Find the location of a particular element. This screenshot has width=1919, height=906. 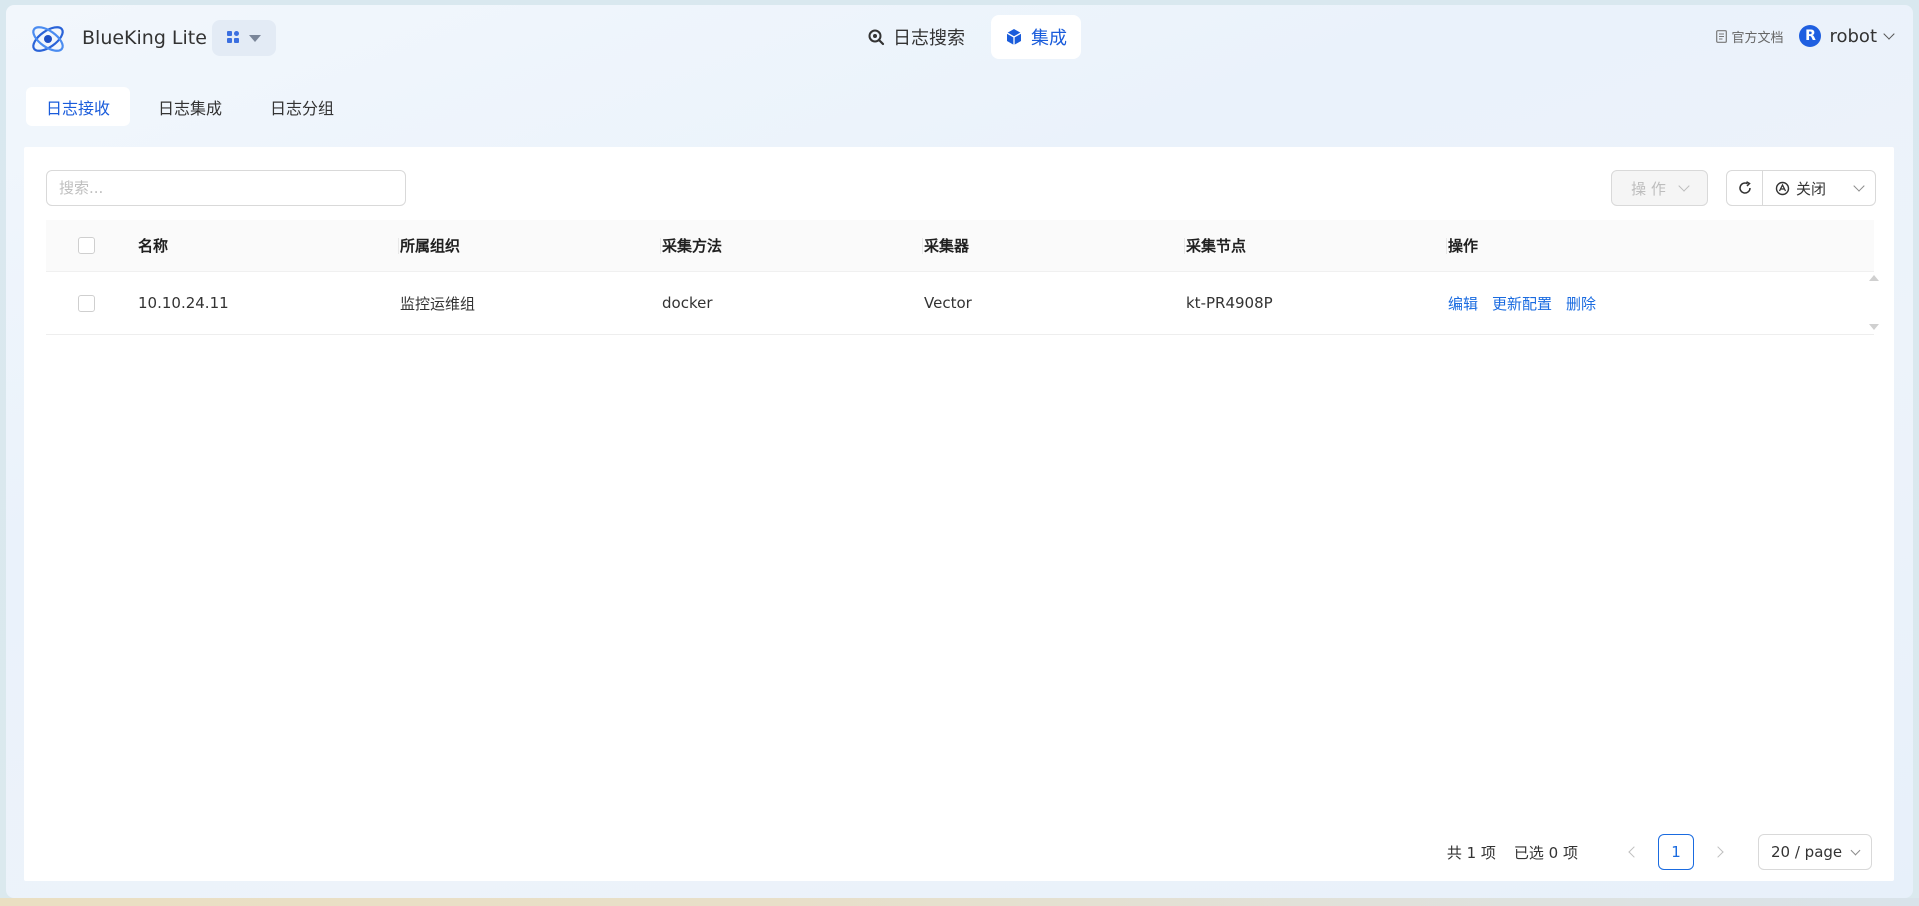

prev-page-button is located at coordinates (1632, 852).